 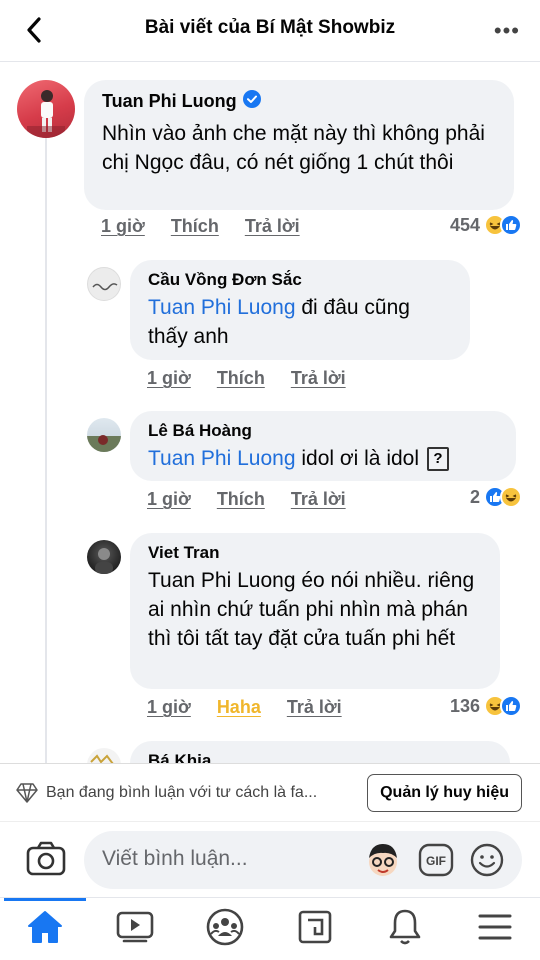 What do you see at coordinates (464, 705) in the screenshot?
I see `reaction-count: 136` at bounding box center [464, 705].